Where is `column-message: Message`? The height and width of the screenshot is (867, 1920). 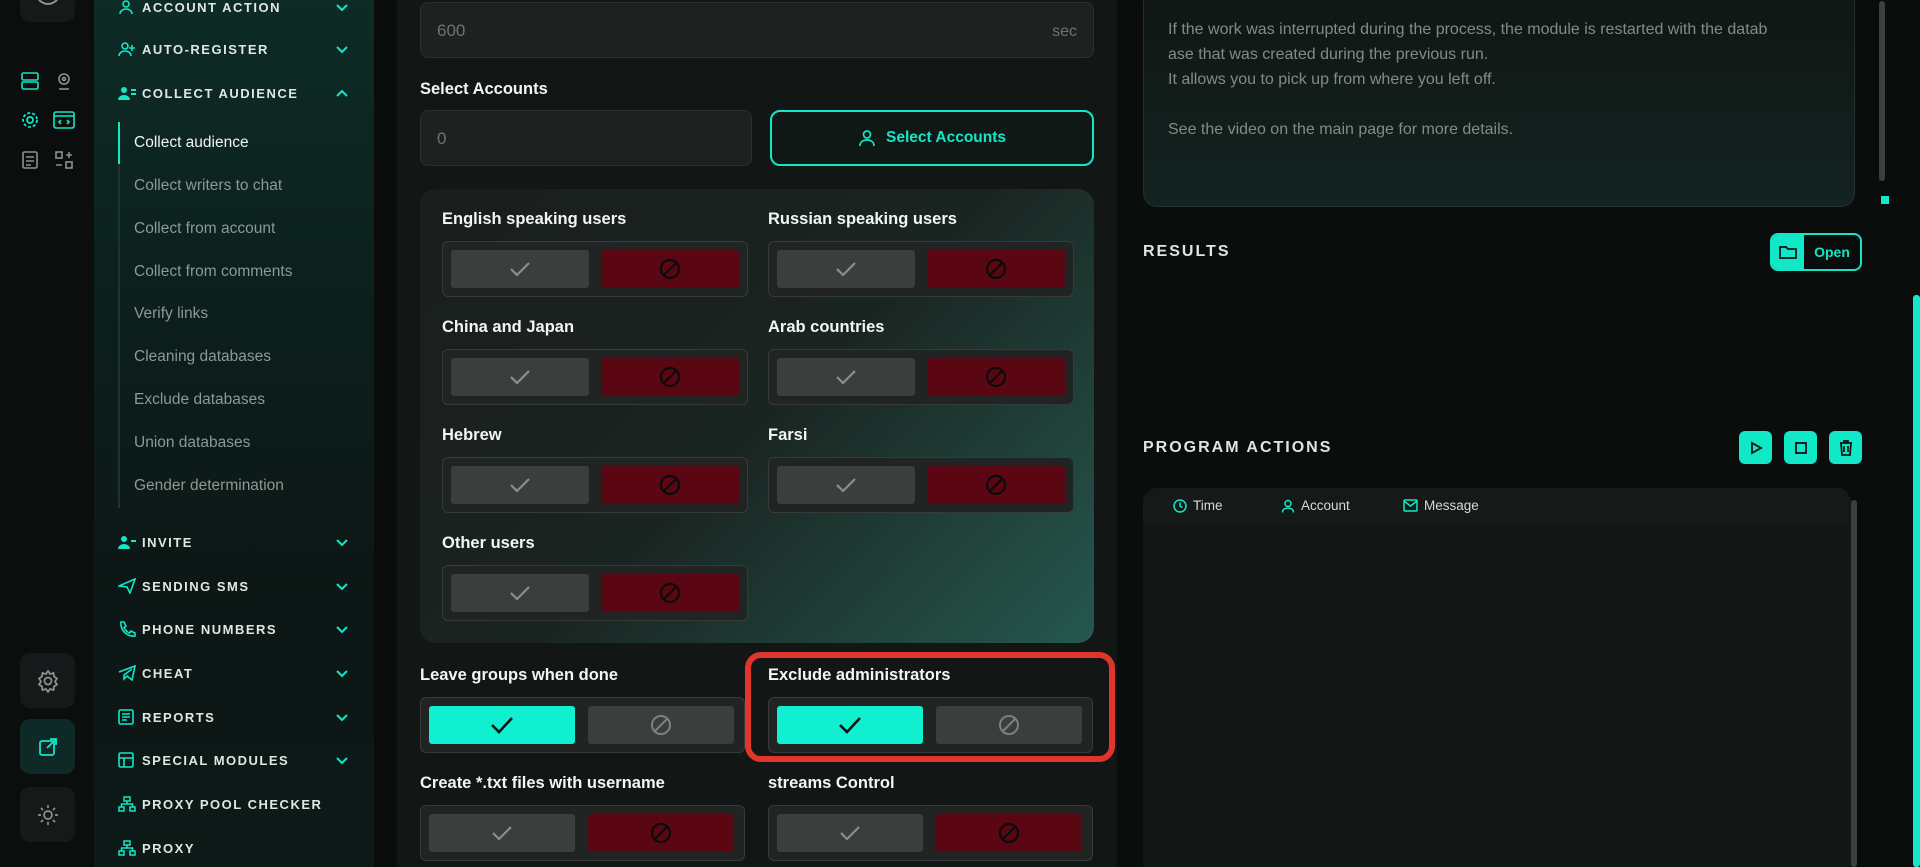 column-message: Message is located at coordinates (1441, 505).